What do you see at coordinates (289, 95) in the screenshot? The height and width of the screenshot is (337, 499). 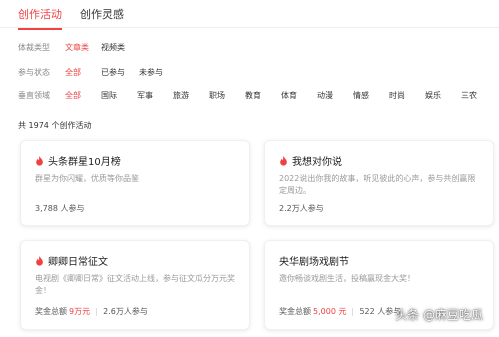 I see `filter-vertical-sports: 体育` at bounding box center [289, 95].